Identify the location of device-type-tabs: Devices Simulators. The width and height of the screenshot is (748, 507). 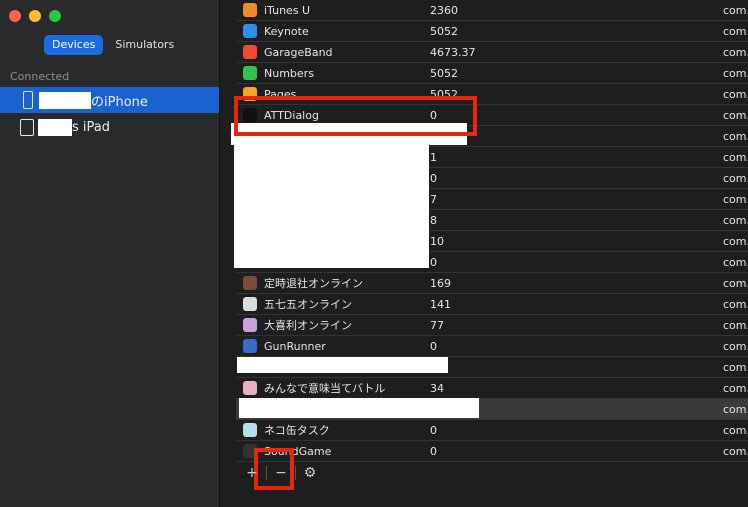
(113, 45).